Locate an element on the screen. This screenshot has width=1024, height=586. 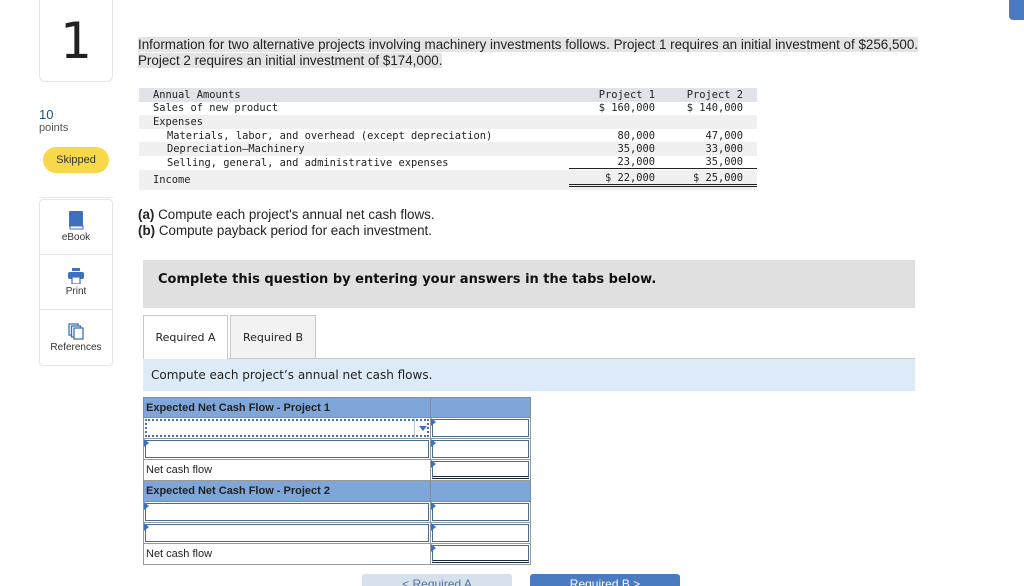
project-1-row-2-label-cell is located at coordinates (287, 449).